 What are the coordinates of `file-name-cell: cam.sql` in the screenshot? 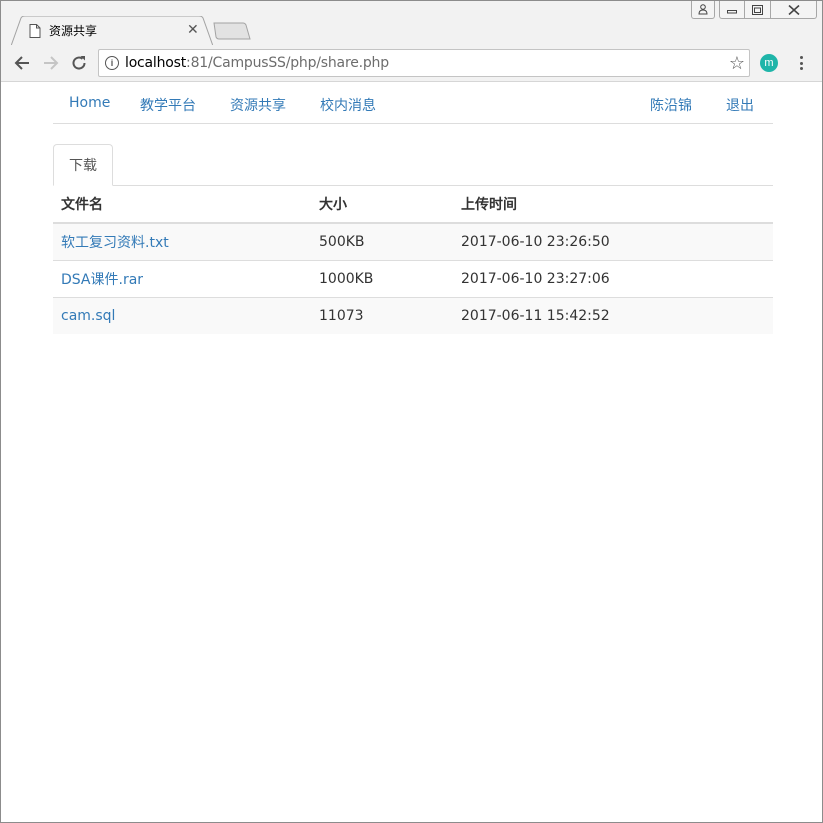 It's located at (182, 315).